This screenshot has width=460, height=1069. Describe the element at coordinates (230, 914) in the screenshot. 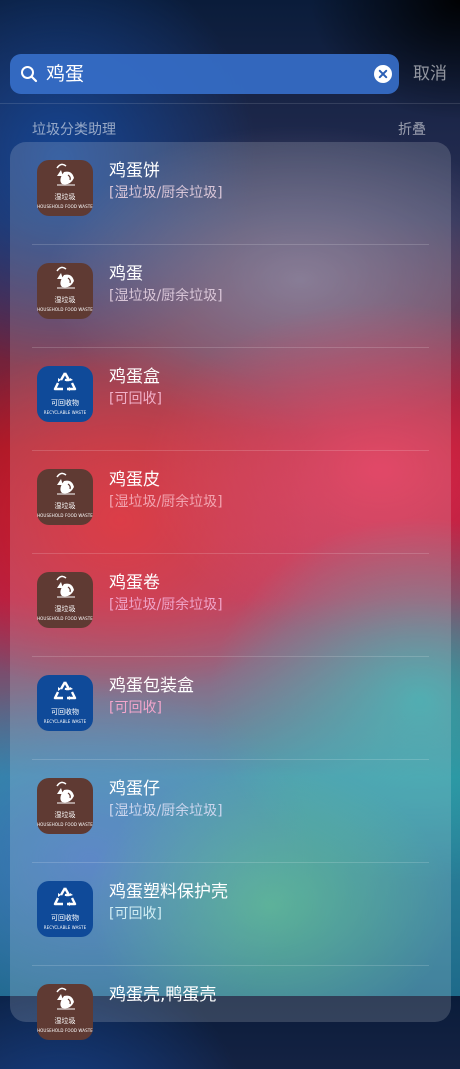

I see `result-row: 可回收物 RECYCLABLE WASTE 鸡蛋塑料保护壳 [可回收]` at that location.